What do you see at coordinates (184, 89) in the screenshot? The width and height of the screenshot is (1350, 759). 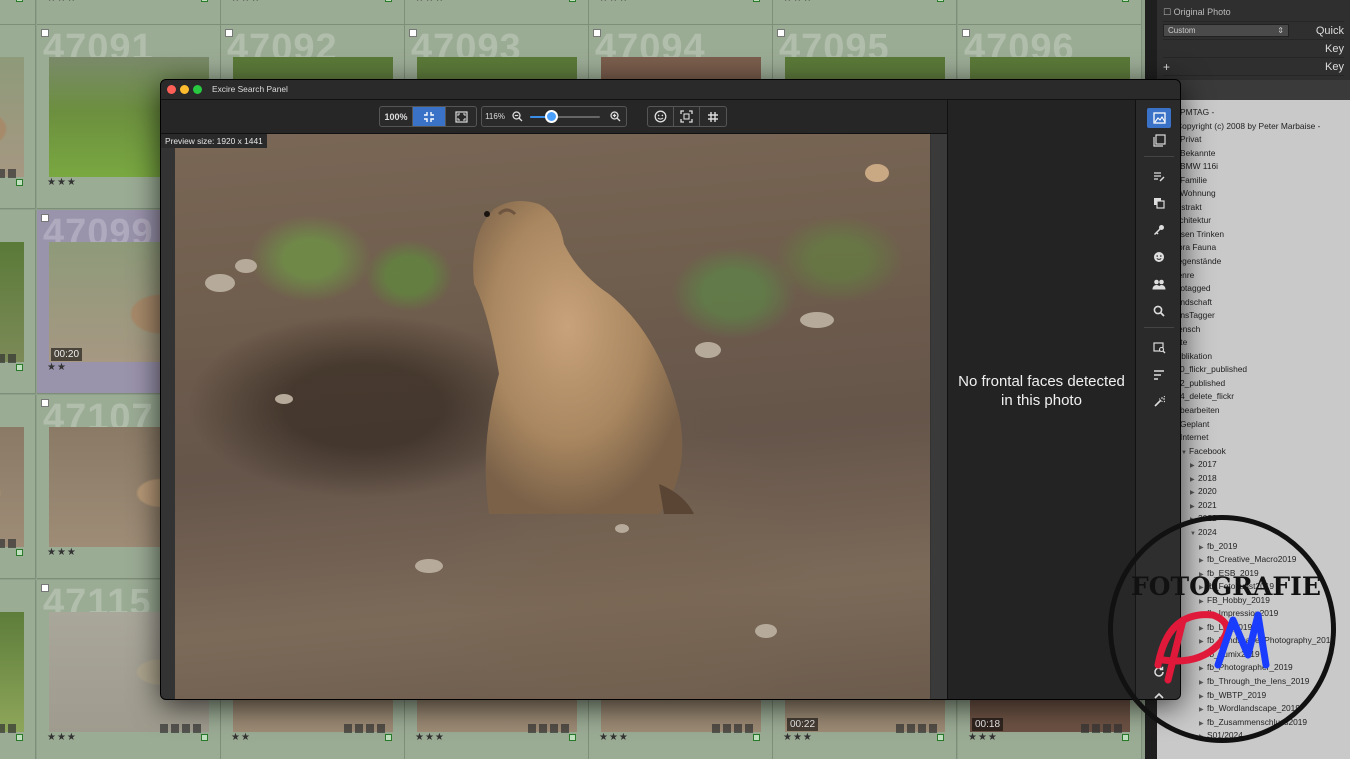 I see `minimize-window-icon` at bounding box center [184, 89].